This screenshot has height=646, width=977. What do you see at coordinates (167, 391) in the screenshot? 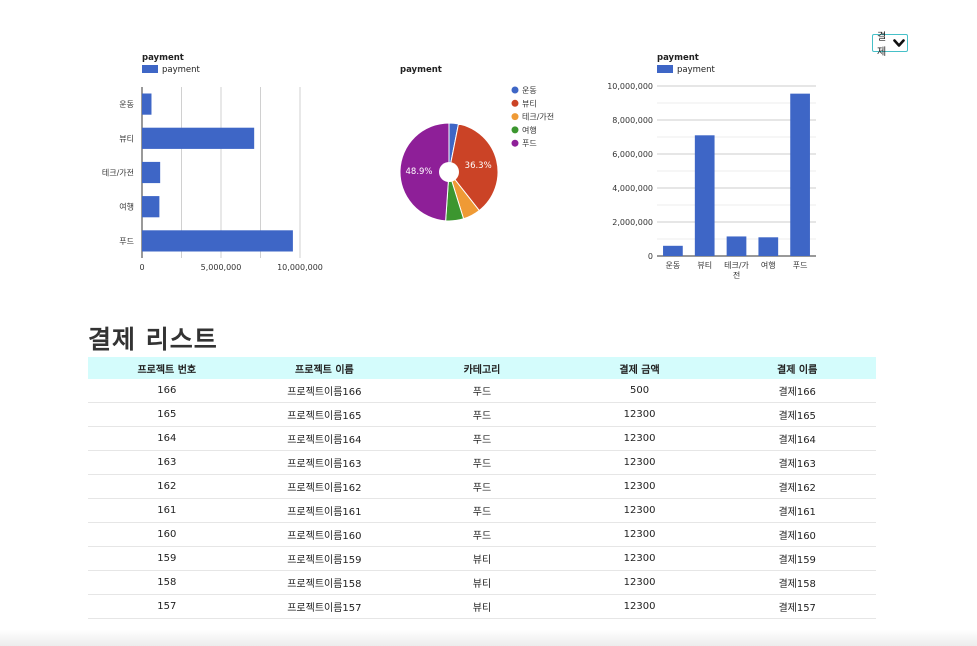
I see `cell-project-number: 166` at bounding box center [167, 391].